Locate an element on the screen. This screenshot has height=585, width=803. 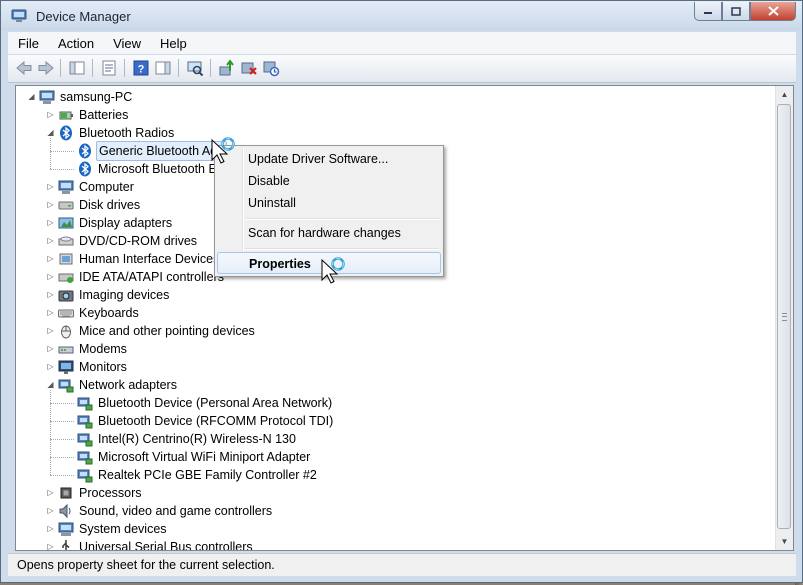
menu-action: Action is located at coordinates (75, 43).